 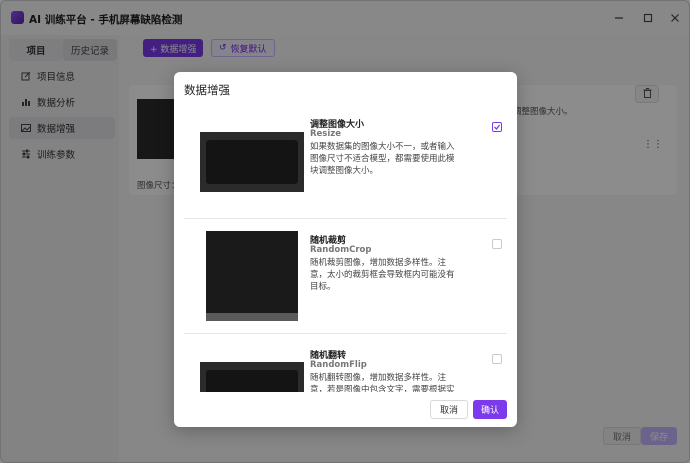 What do you see at coordinates (341, 250) in the screenshot?
I see `option-subtitle: RandomCrop` at bounding box center [341, 250].